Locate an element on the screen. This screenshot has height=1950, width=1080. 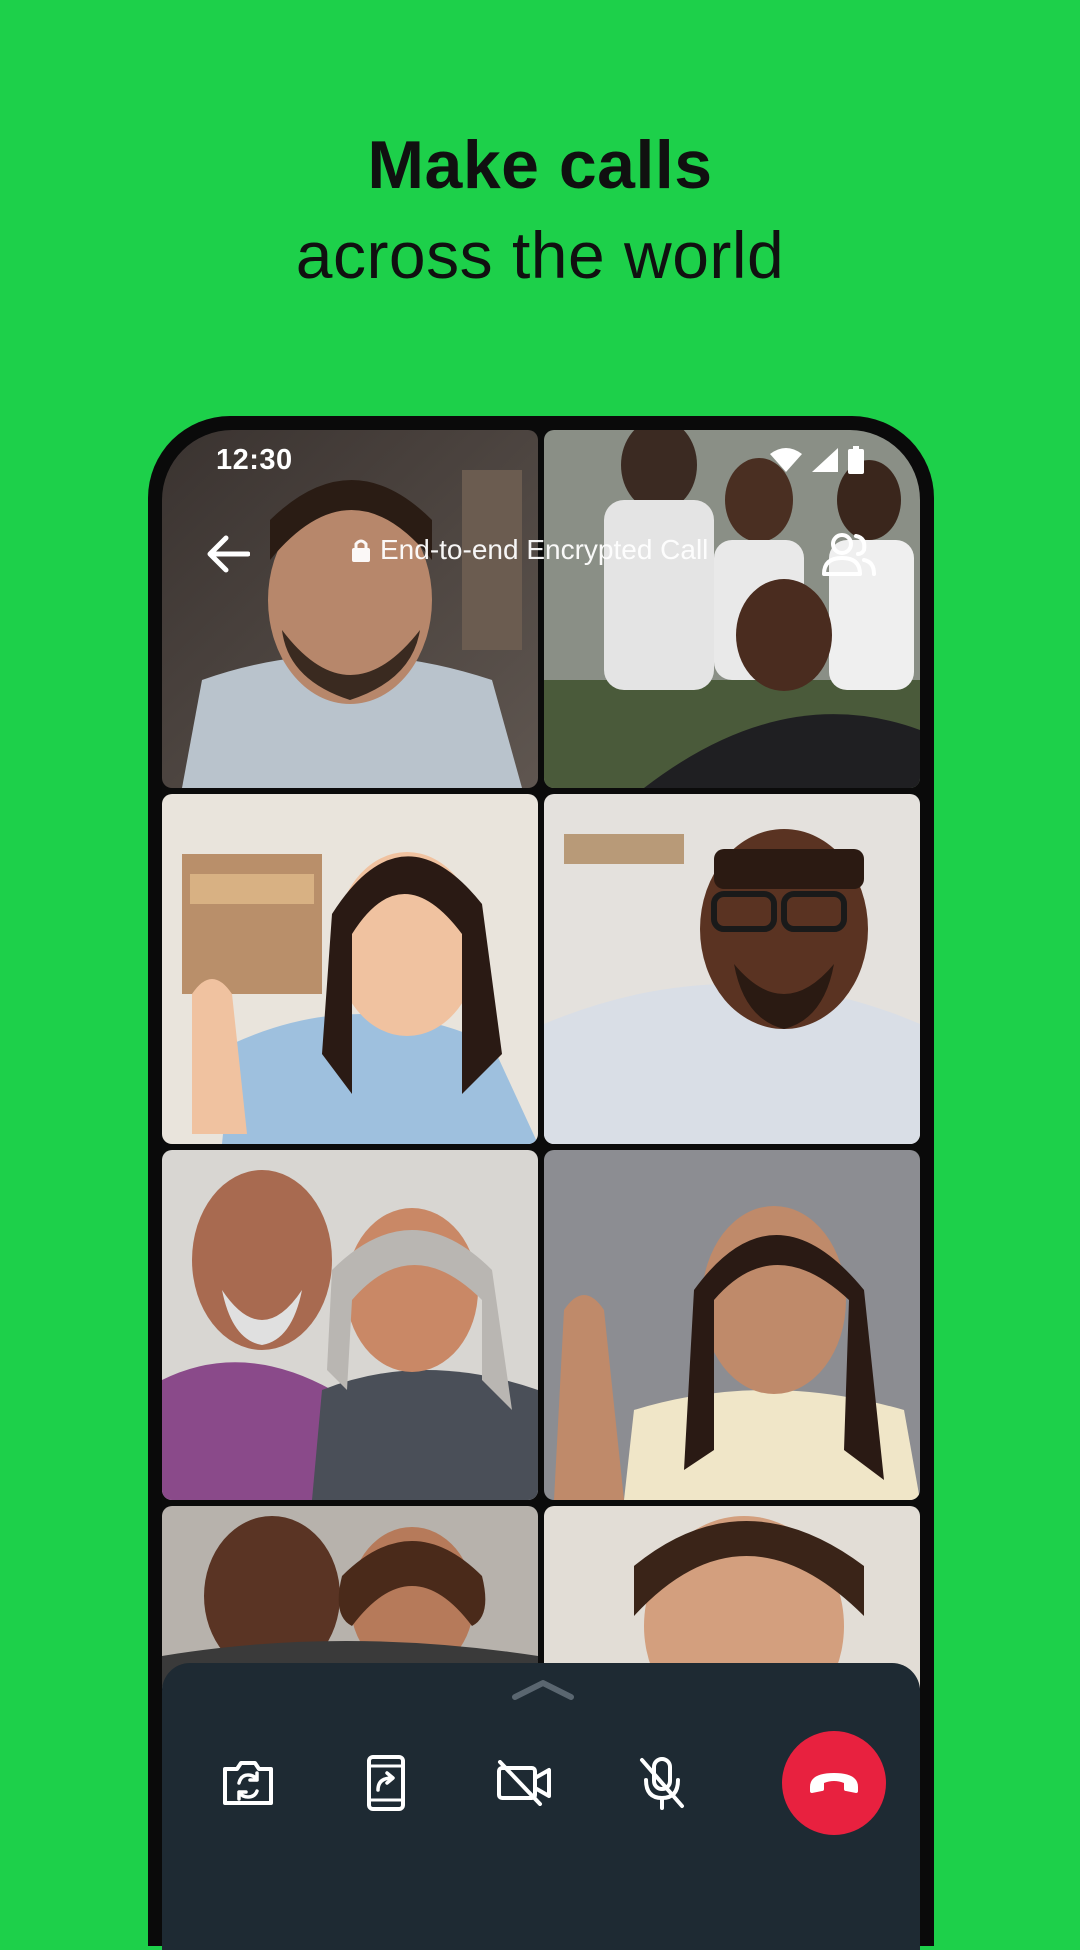
participants-button is located at coordinates (848, 554).